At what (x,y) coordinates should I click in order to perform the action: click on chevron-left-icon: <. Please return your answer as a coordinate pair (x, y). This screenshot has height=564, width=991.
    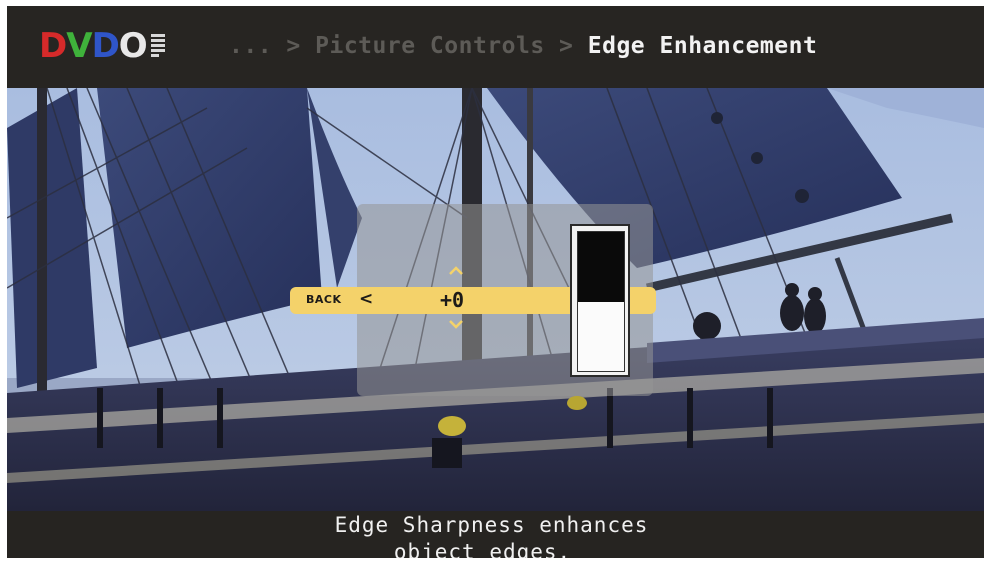
    Looking at the image, I should click on (366, 299).